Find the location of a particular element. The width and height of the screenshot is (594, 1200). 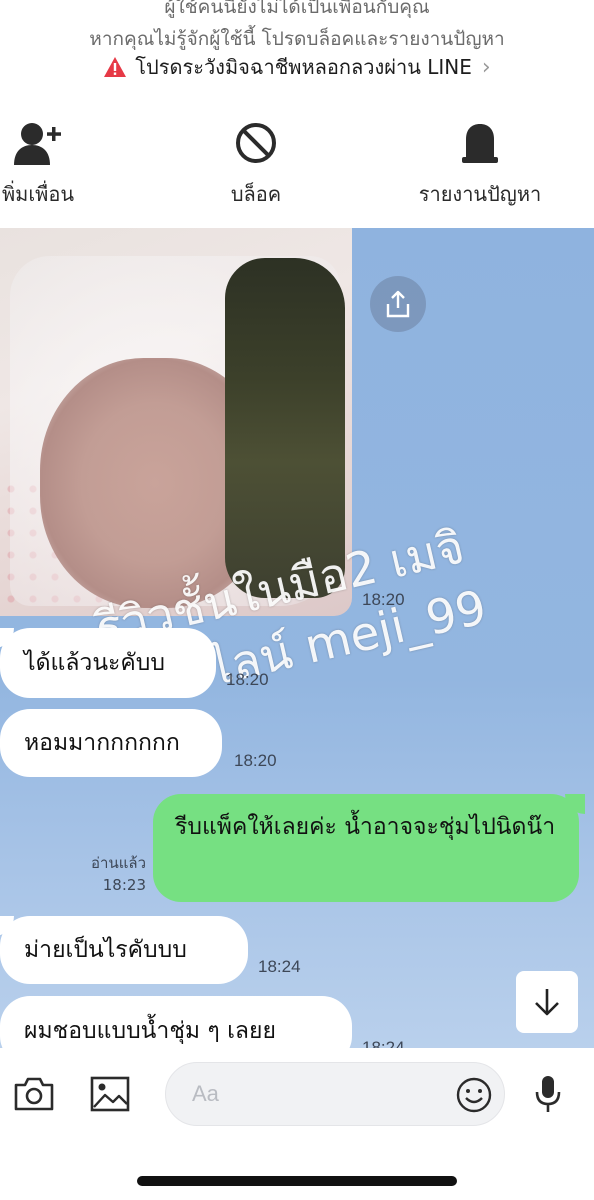

report-label: รายงานปัญหา is located at coordinates (480, 194).